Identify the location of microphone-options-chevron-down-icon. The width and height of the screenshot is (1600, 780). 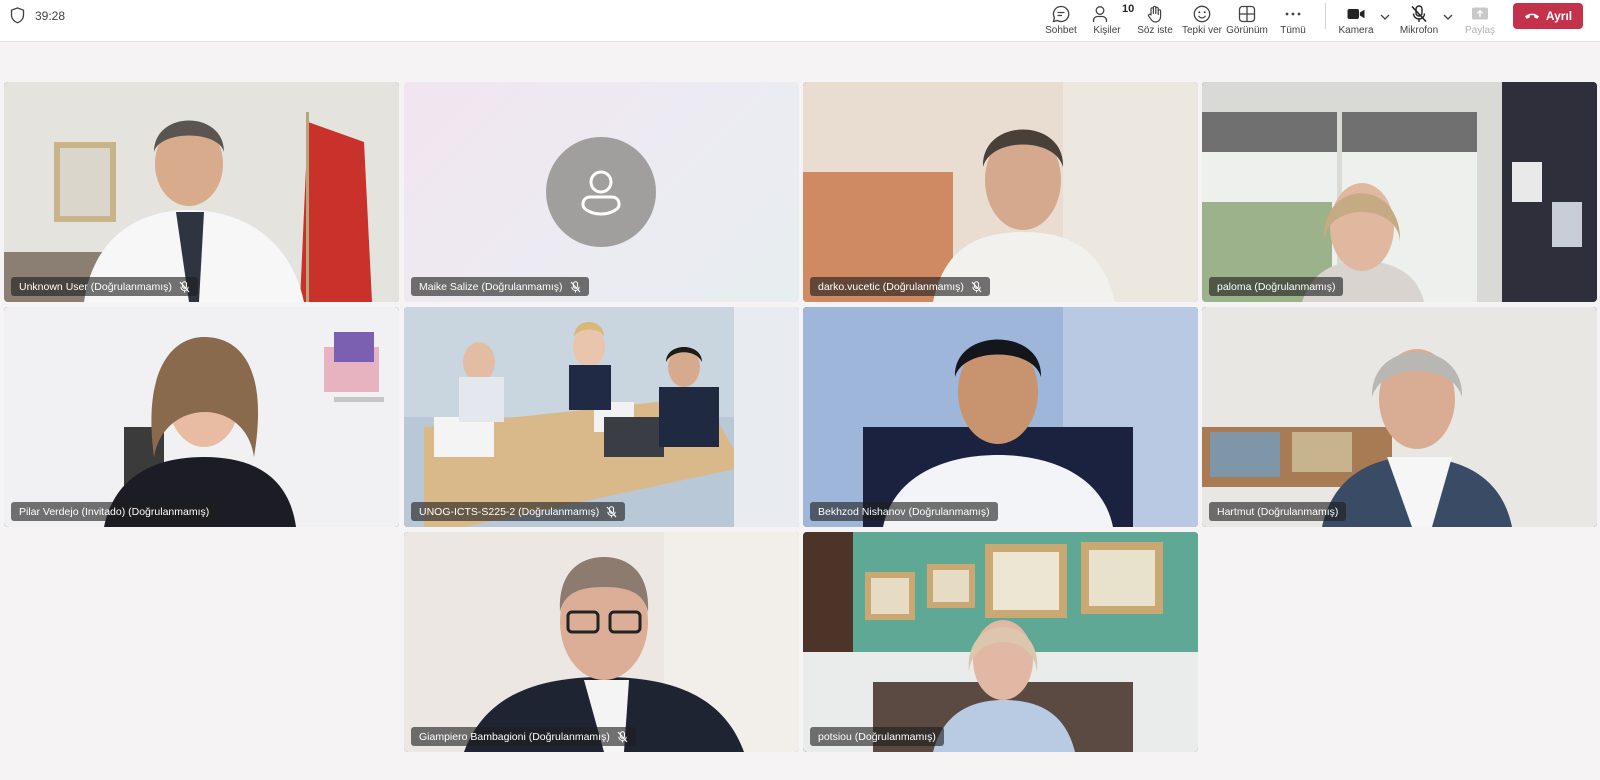
(1448, 17).